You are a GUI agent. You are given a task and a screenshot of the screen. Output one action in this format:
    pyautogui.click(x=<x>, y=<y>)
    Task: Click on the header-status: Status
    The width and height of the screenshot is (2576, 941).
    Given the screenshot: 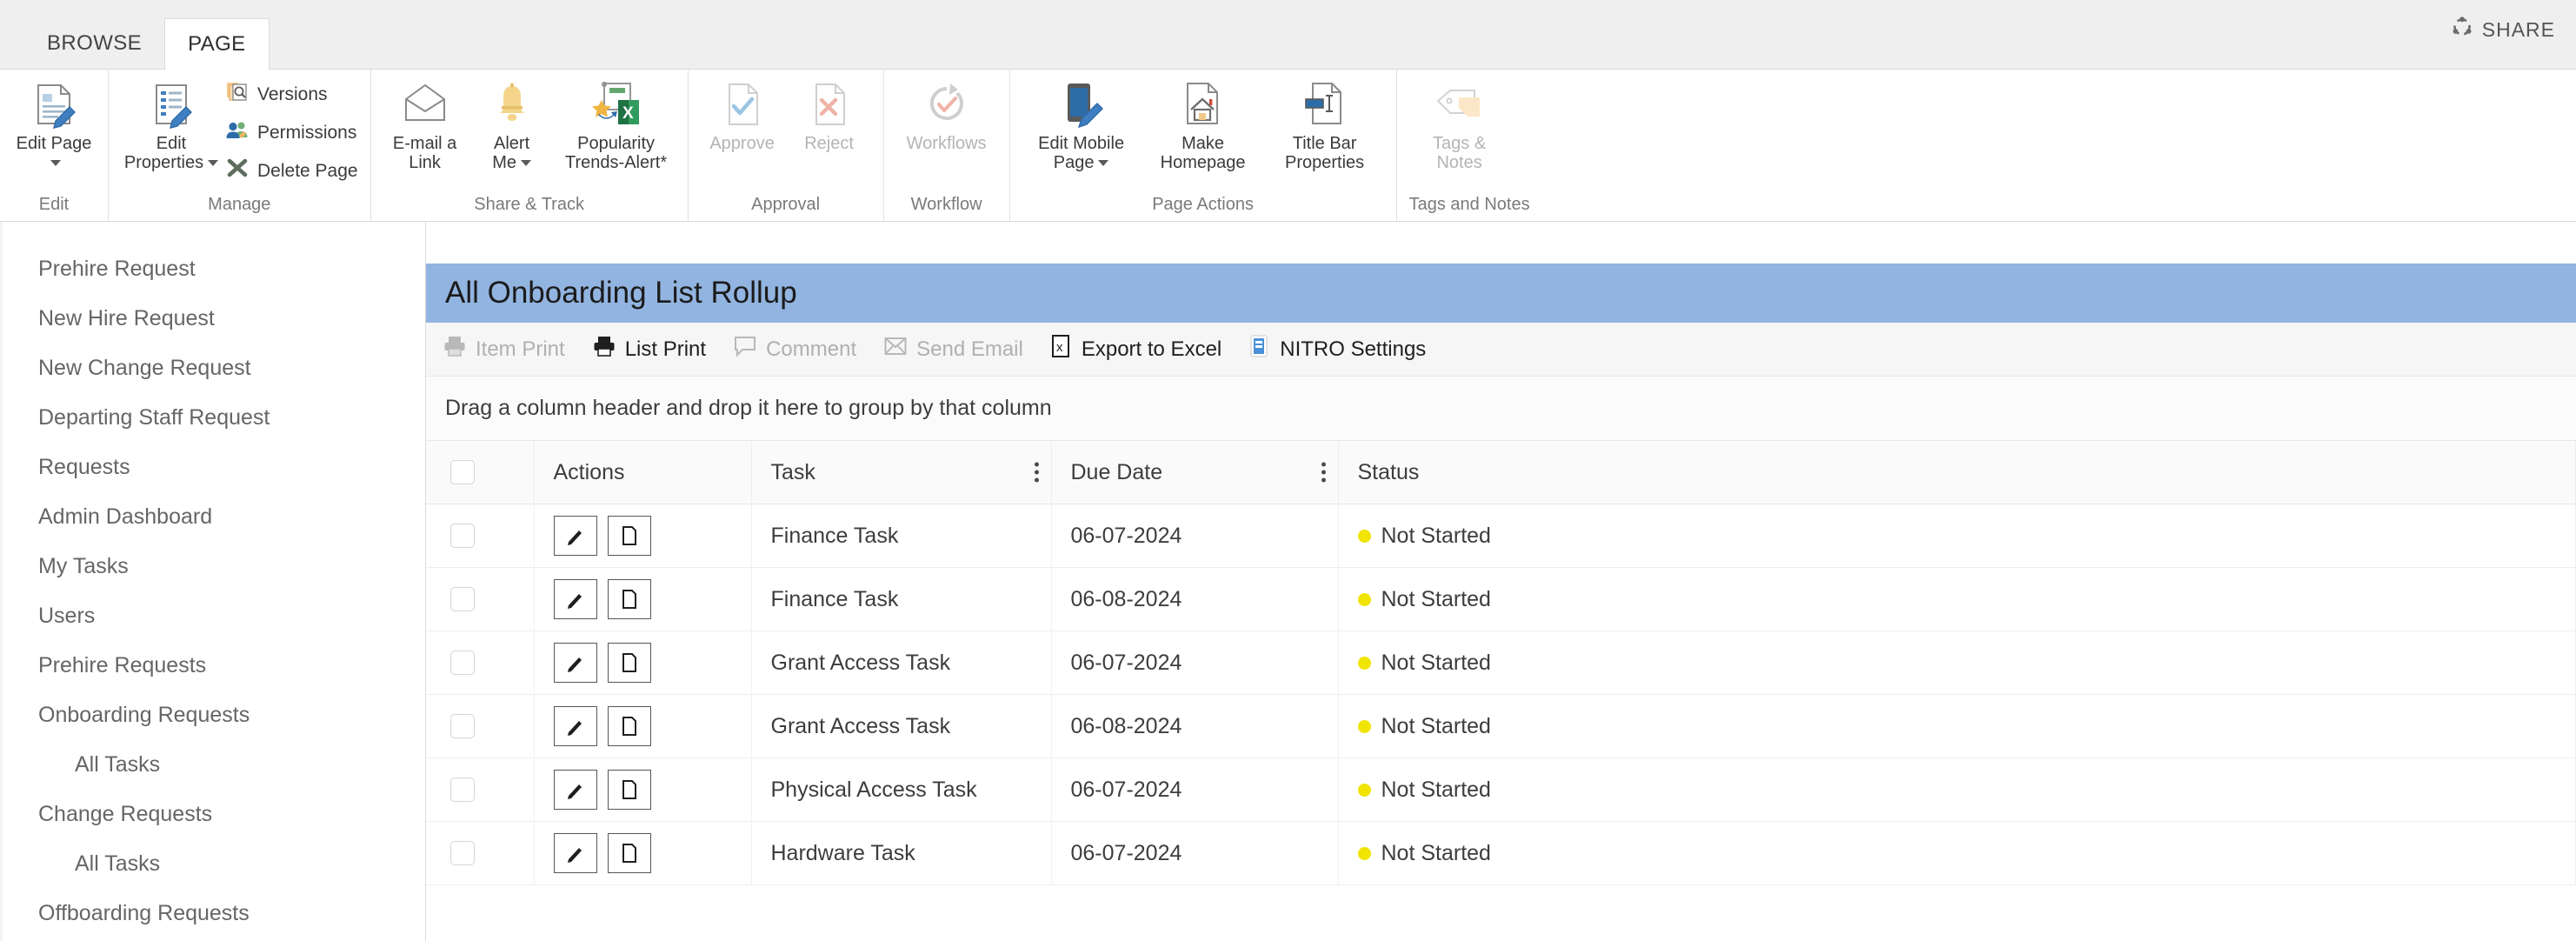 What is the action you would take?
    pyautogui.click(x=1957, y=472)
    